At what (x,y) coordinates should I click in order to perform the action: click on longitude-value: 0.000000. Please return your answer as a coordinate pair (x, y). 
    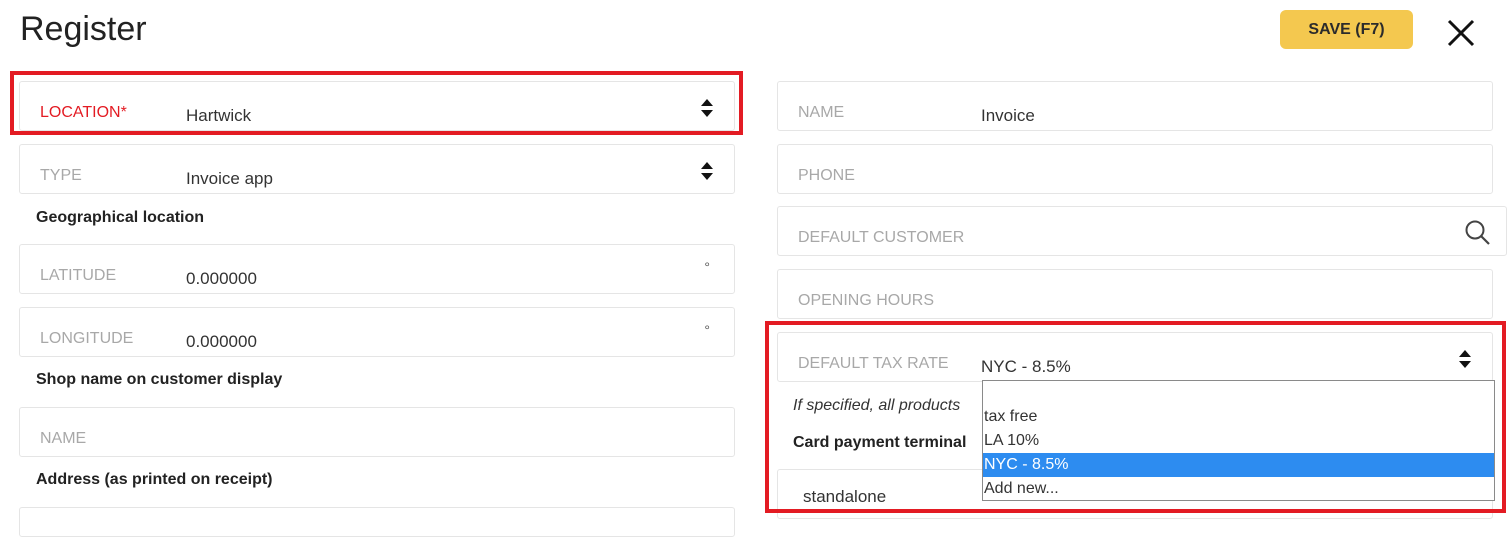
    Looking at the image, I should click on (221, 341).